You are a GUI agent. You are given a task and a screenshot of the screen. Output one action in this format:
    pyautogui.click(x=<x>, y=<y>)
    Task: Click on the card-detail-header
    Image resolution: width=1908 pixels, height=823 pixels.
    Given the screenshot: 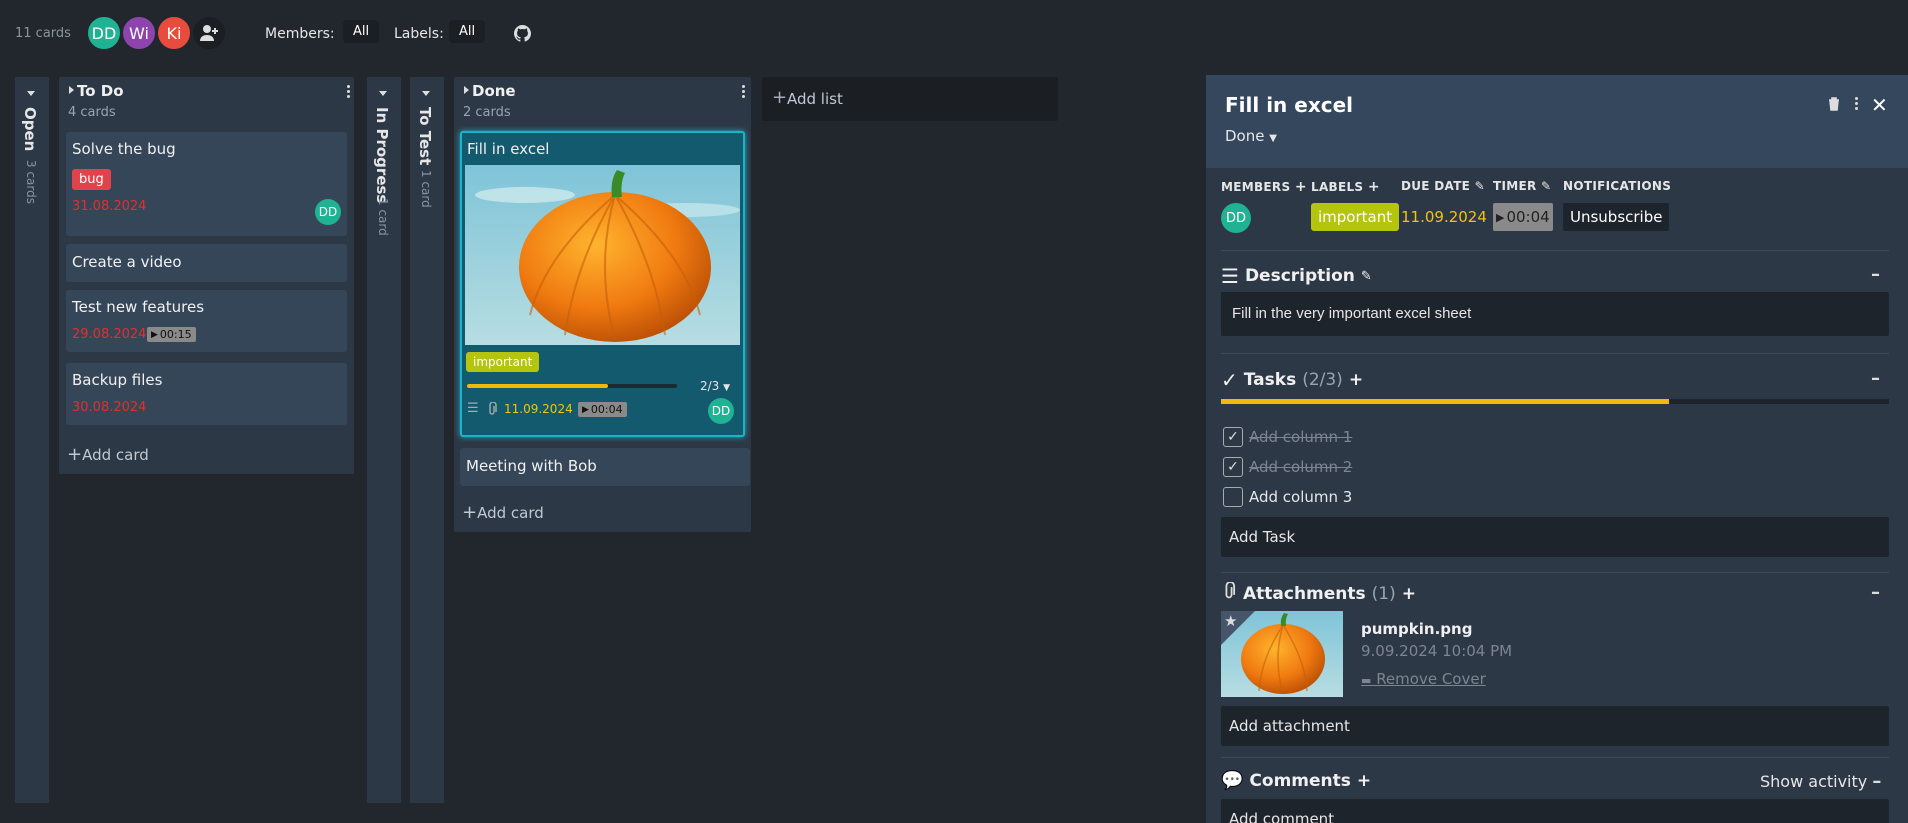 What is the action you would take?
    pyautogui.click(x=1557, y=121)
    